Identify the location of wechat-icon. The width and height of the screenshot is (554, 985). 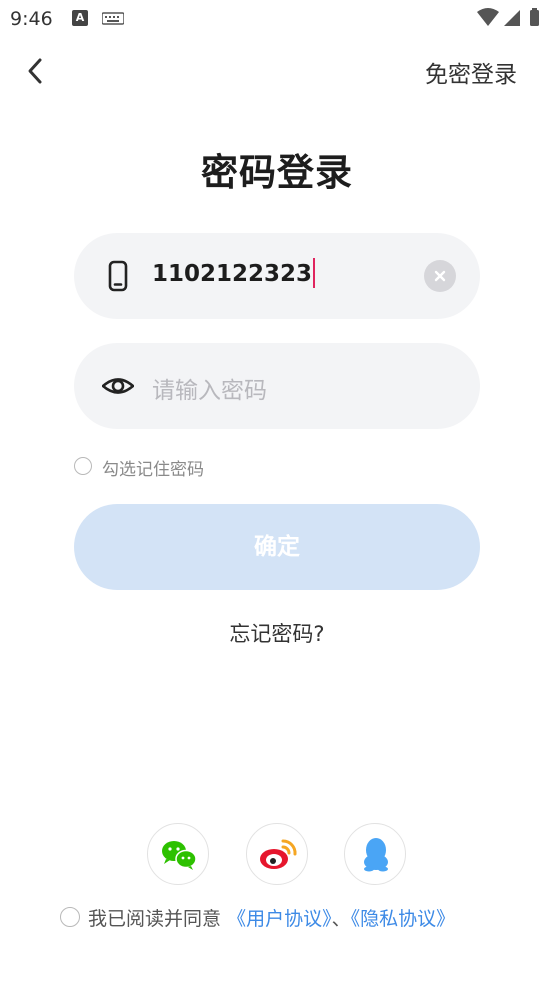
(179, 855).